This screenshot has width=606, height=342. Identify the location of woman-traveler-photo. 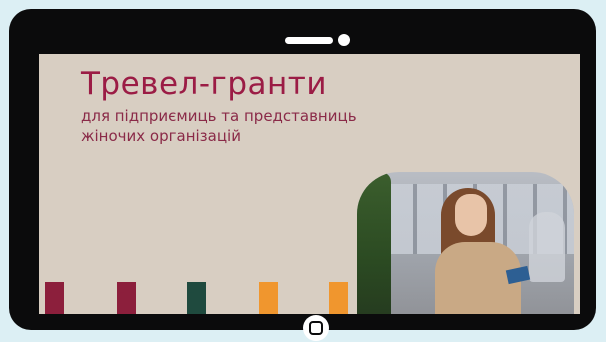
(465, 243).